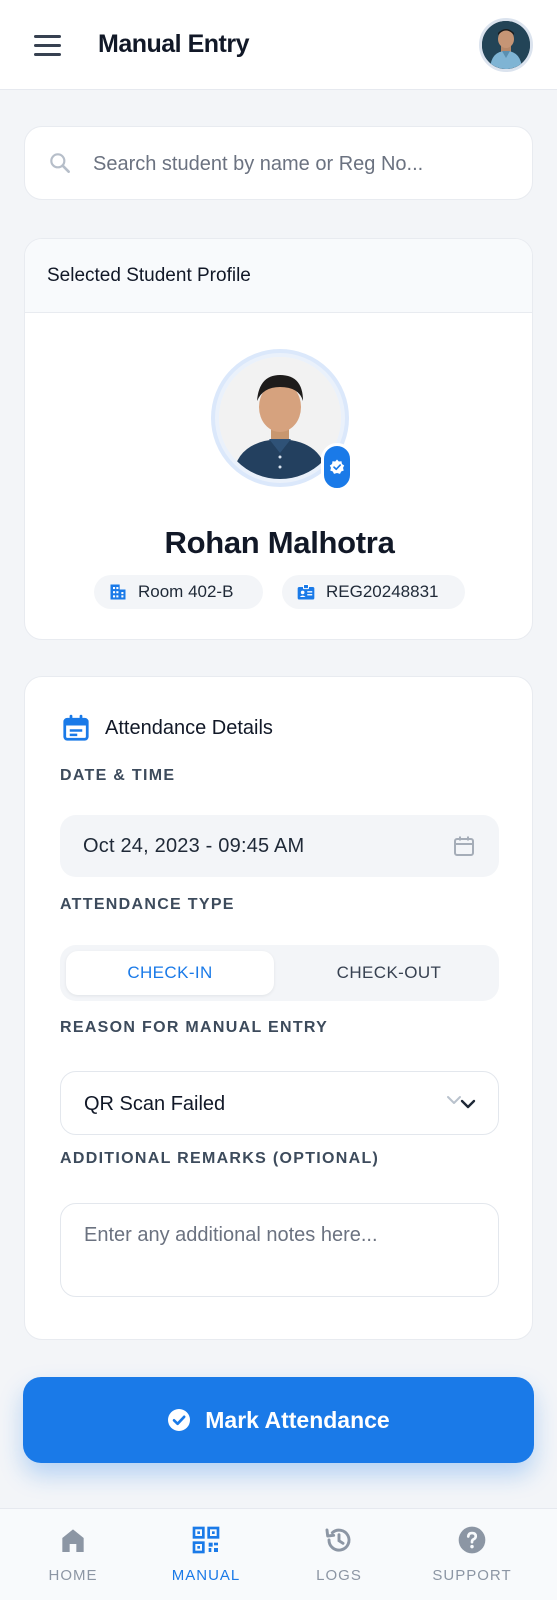  Describe the element at coordinates (506, 45) in the screenshot. I see `user-avatar` at that location.